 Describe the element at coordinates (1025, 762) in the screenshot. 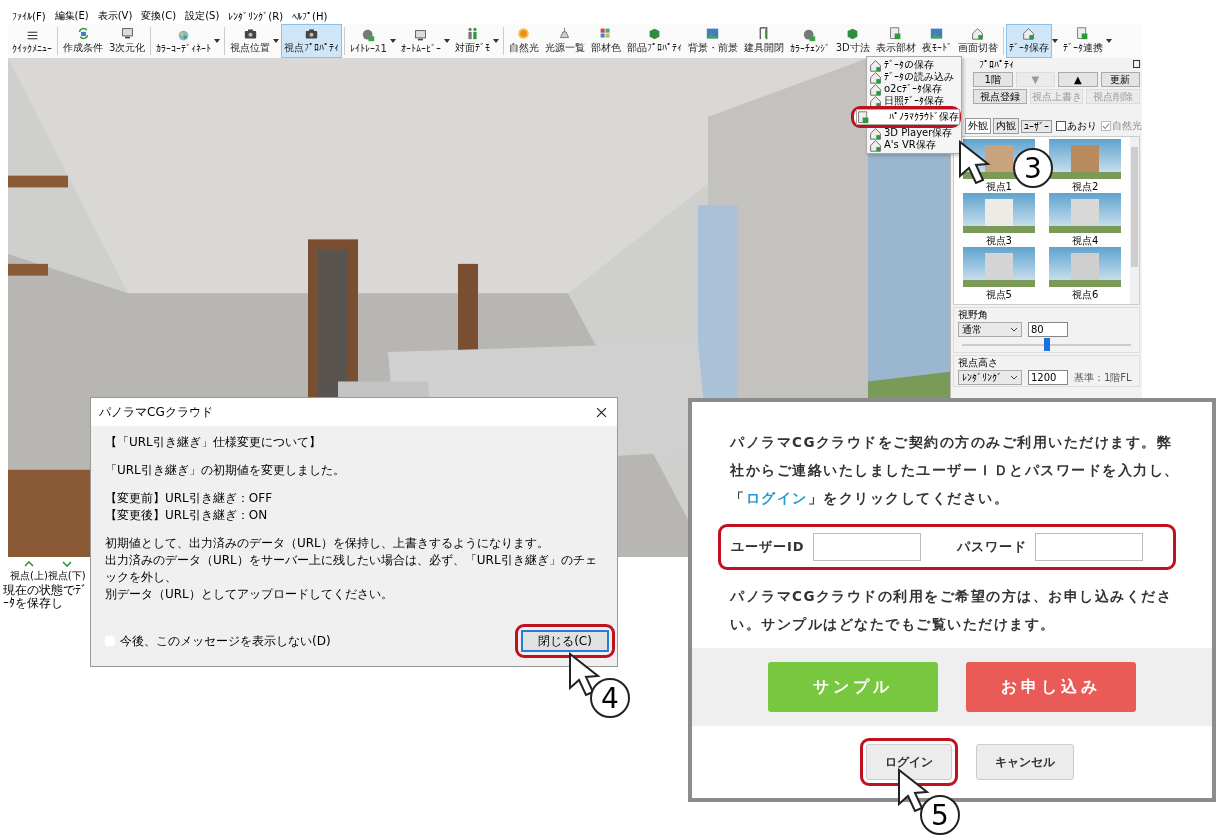

I see `cancel-button: キャンセル` at that location.